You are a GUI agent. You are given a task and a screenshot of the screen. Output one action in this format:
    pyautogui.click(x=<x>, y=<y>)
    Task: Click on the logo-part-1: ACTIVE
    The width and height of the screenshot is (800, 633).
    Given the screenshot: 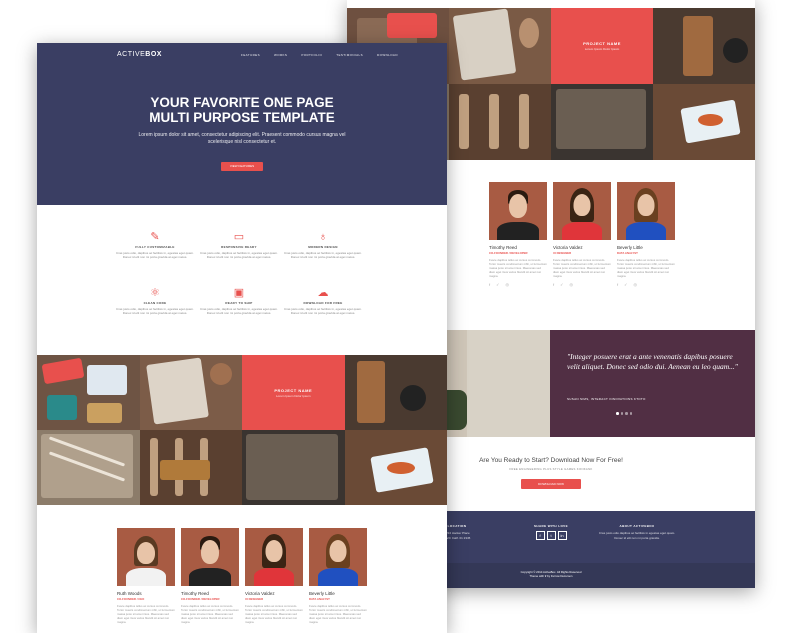 What is the action you would take?
    pyautogui.click(x=131, y=54)
    